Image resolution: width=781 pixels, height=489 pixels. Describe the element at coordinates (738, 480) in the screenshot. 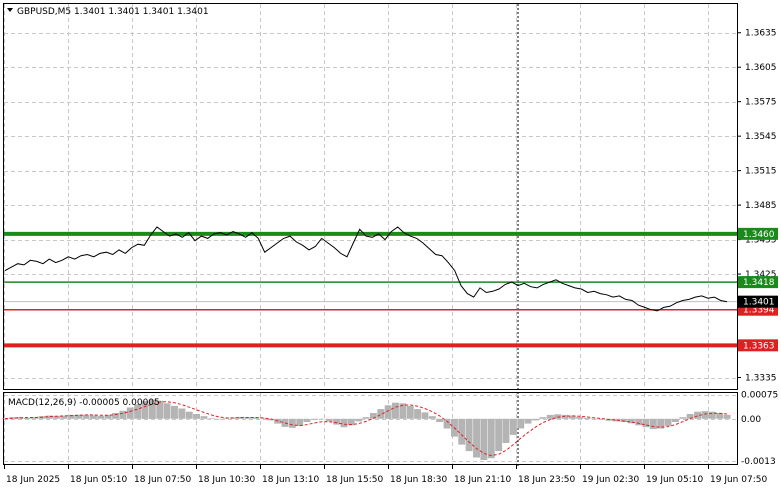

I see `time-tick-label: 19 Jun 07:50` at that location.